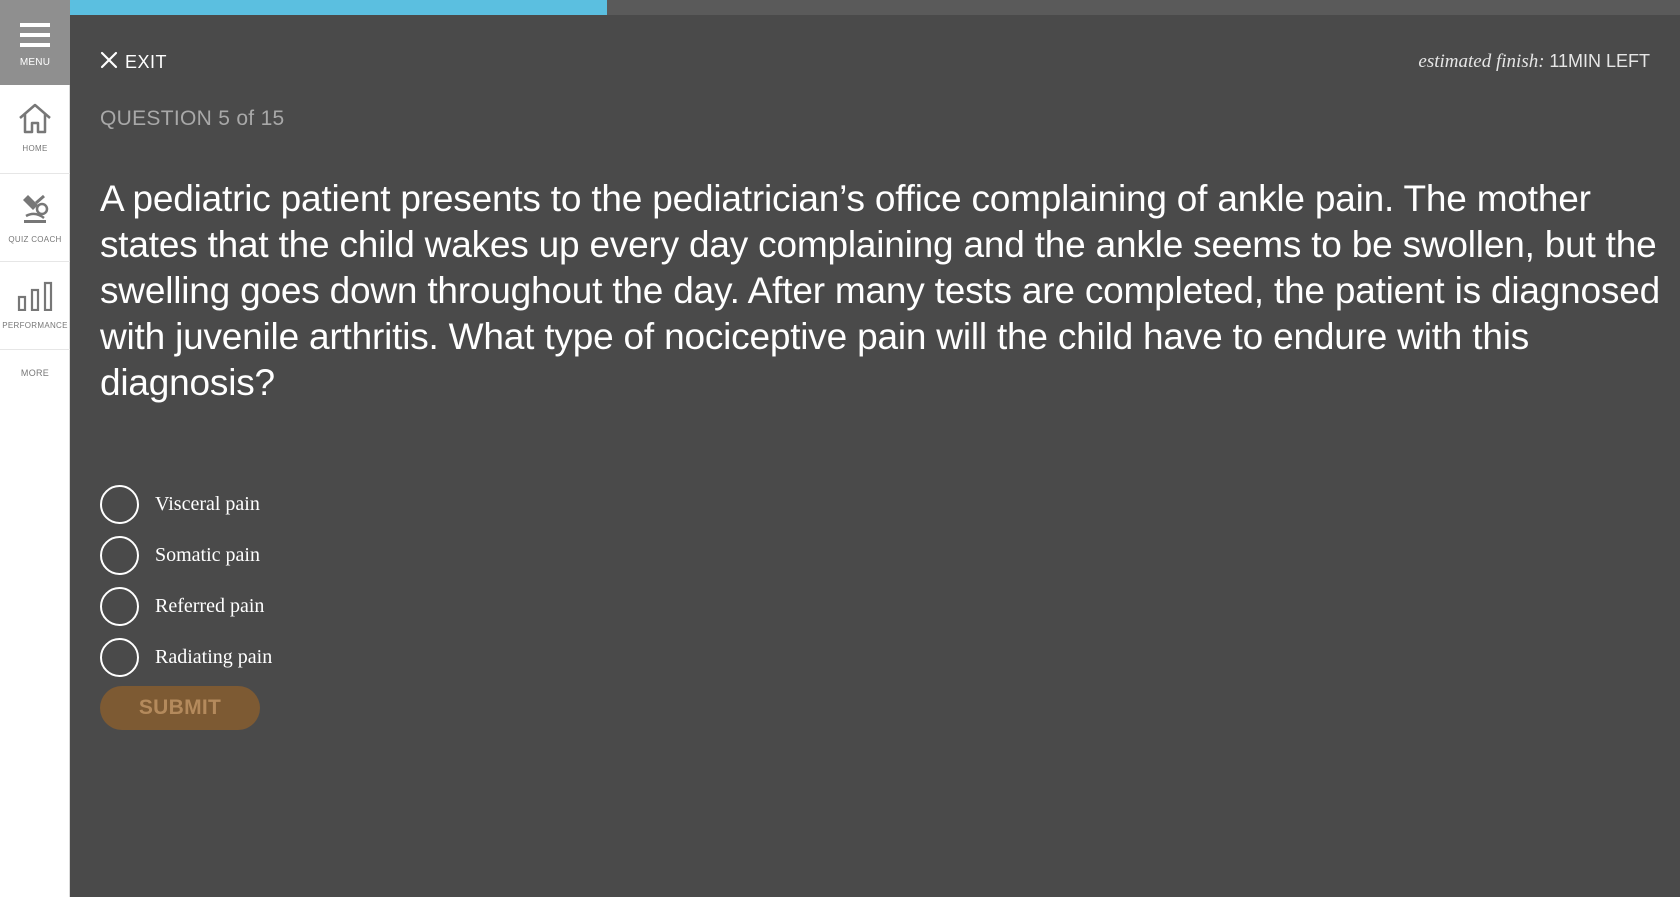 This screenshot has height=897, width=1680. What do you see at coordinates (214, 657) in the screenshot?
I see `answer-label: Radiating pain` at bounding box center [214, 657].